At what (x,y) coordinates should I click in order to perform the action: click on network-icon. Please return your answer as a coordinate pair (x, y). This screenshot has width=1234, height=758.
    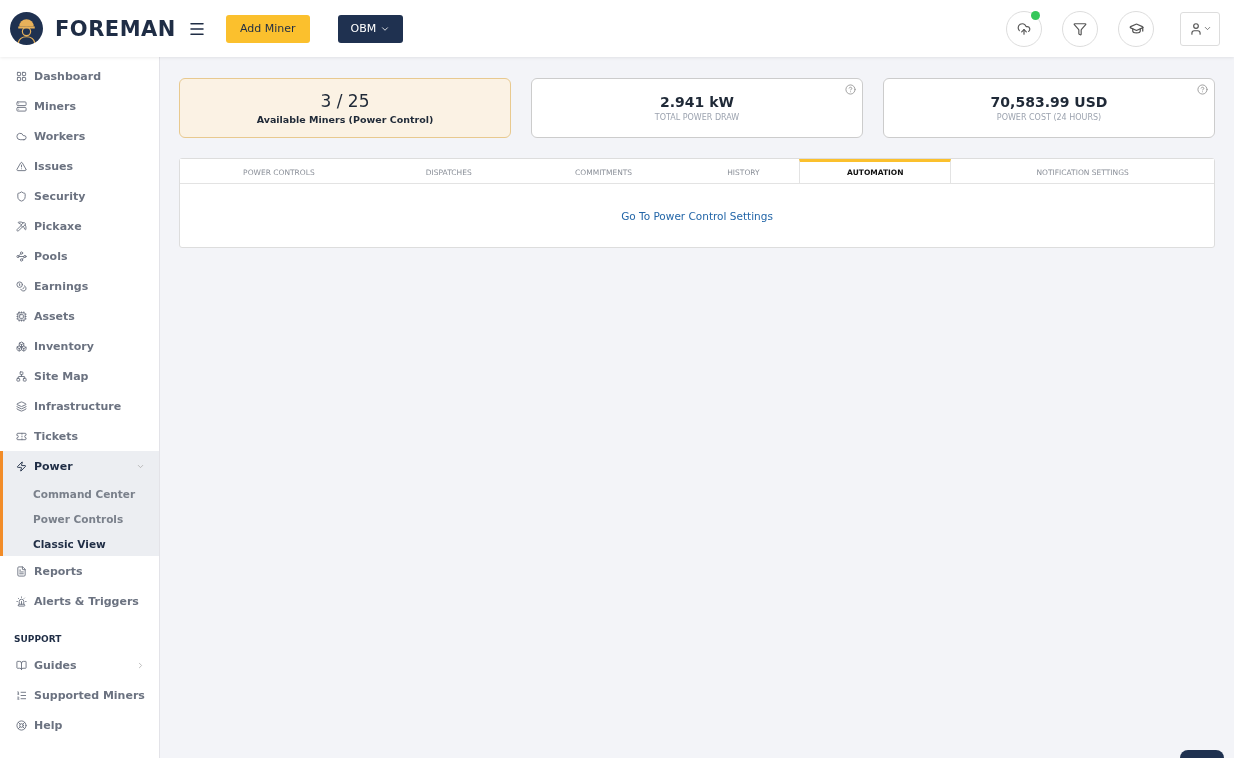
    Looking at the image, I should click on (21, 376).